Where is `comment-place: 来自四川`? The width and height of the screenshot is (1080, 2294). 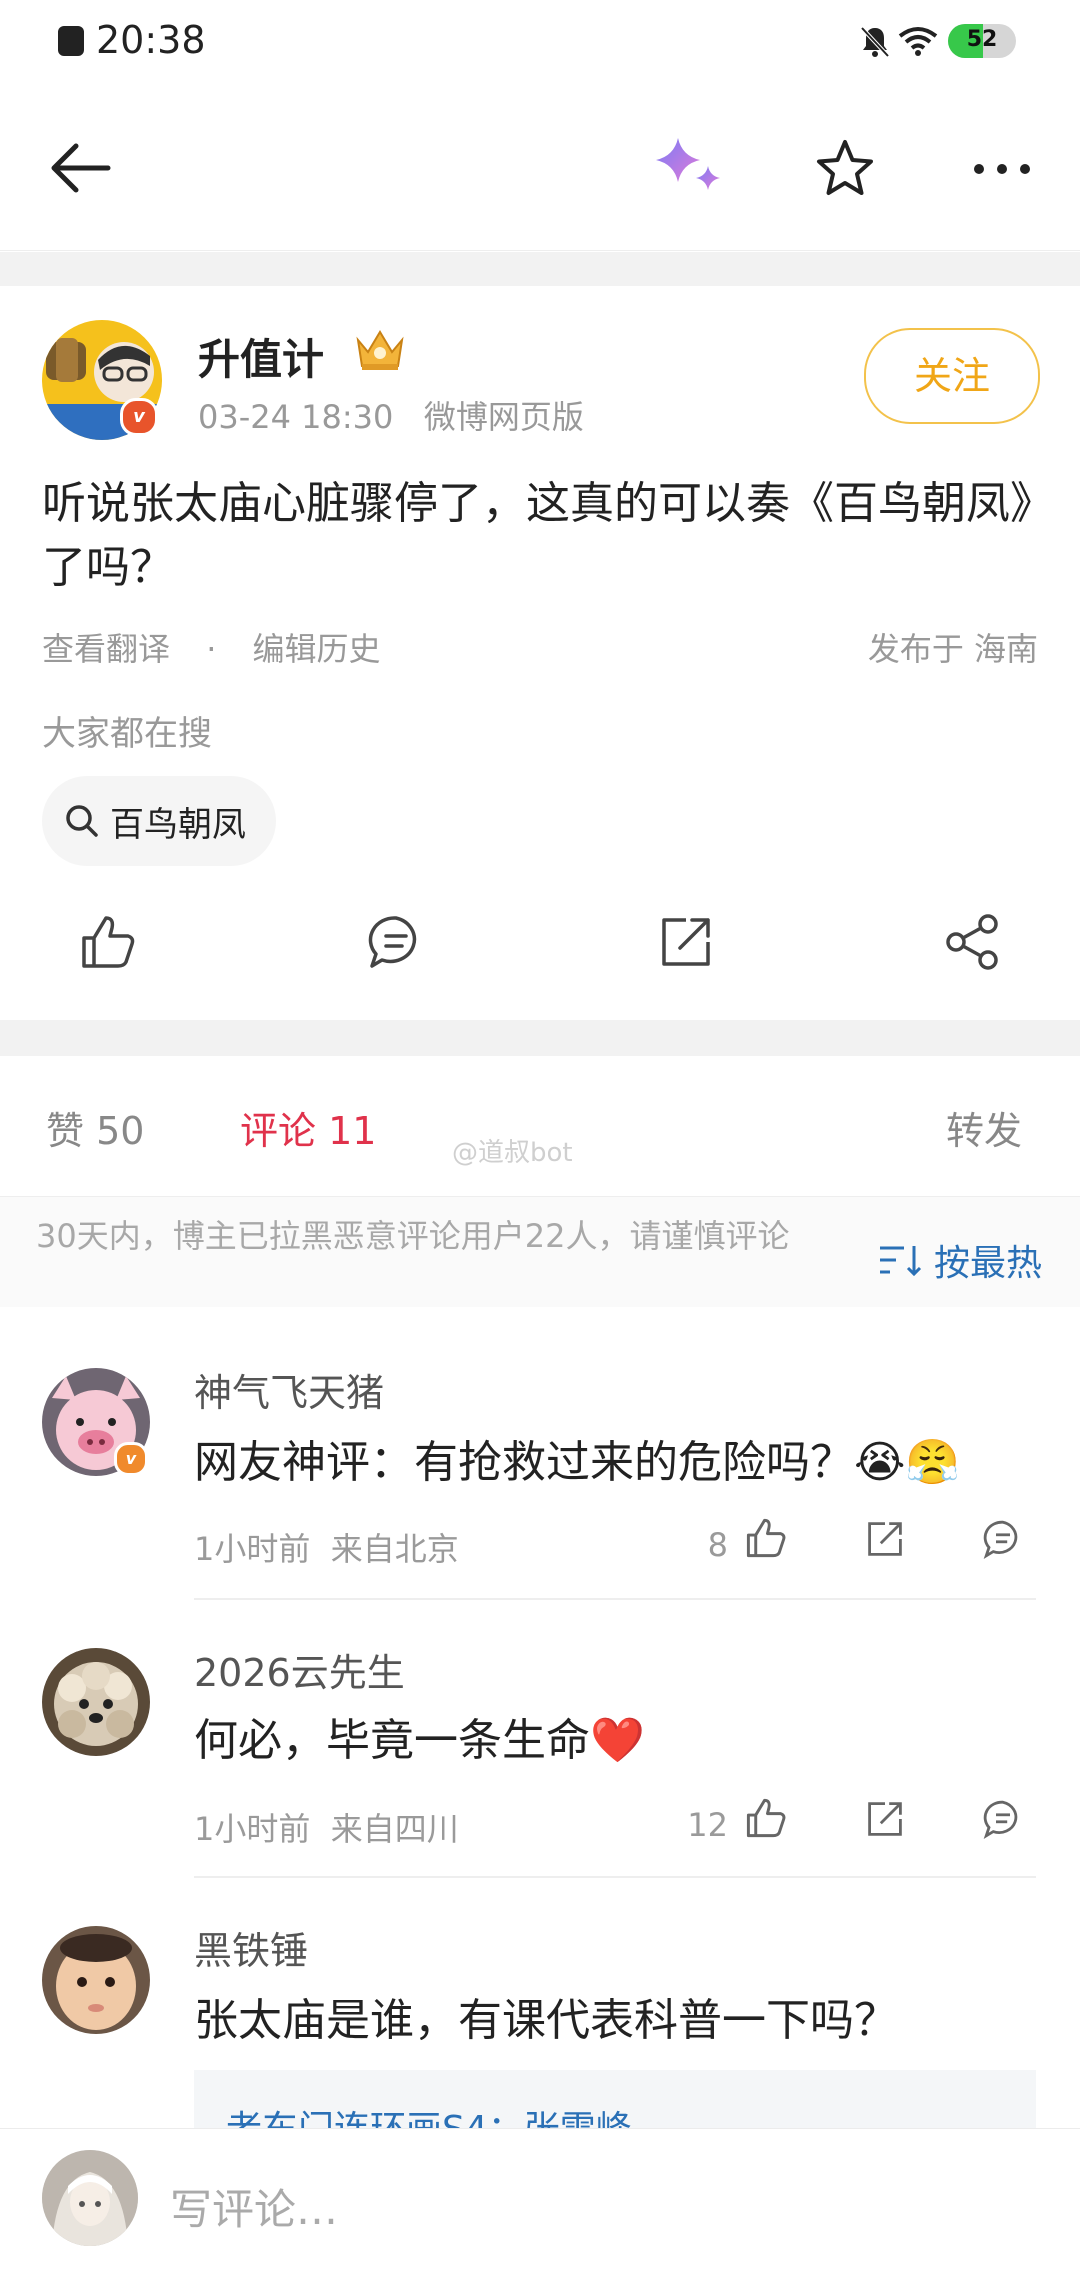
comment-place: 来自四川 is located at coordinates (394, 1829).